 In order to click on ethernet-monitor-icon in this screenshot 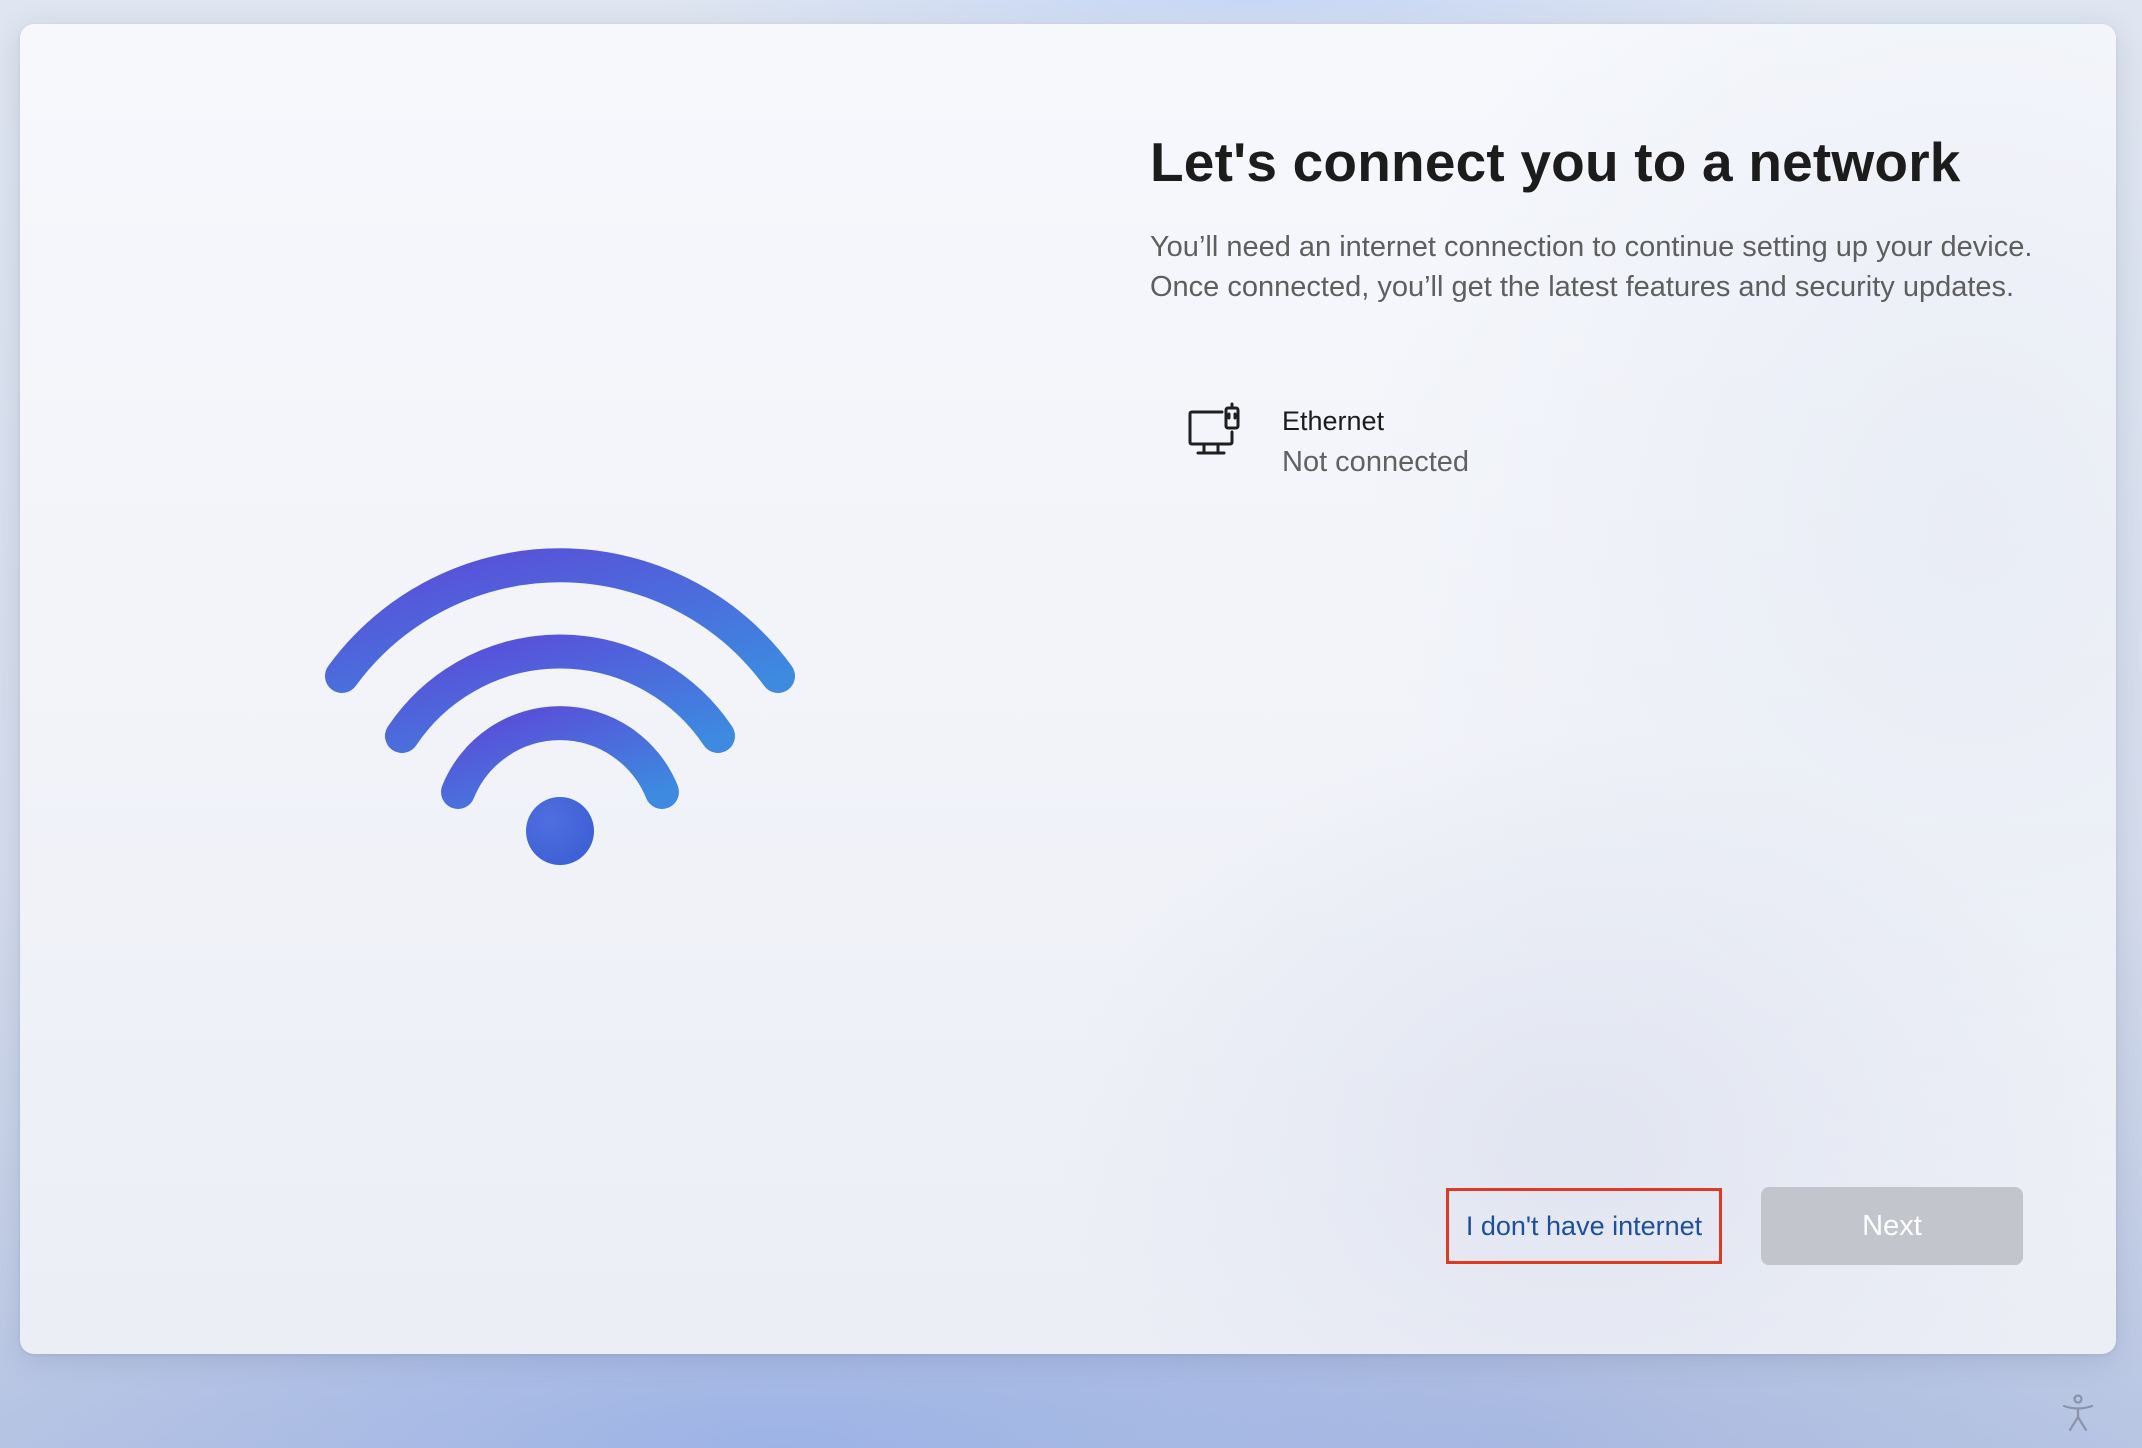, I will do `click(1214, 428)`.